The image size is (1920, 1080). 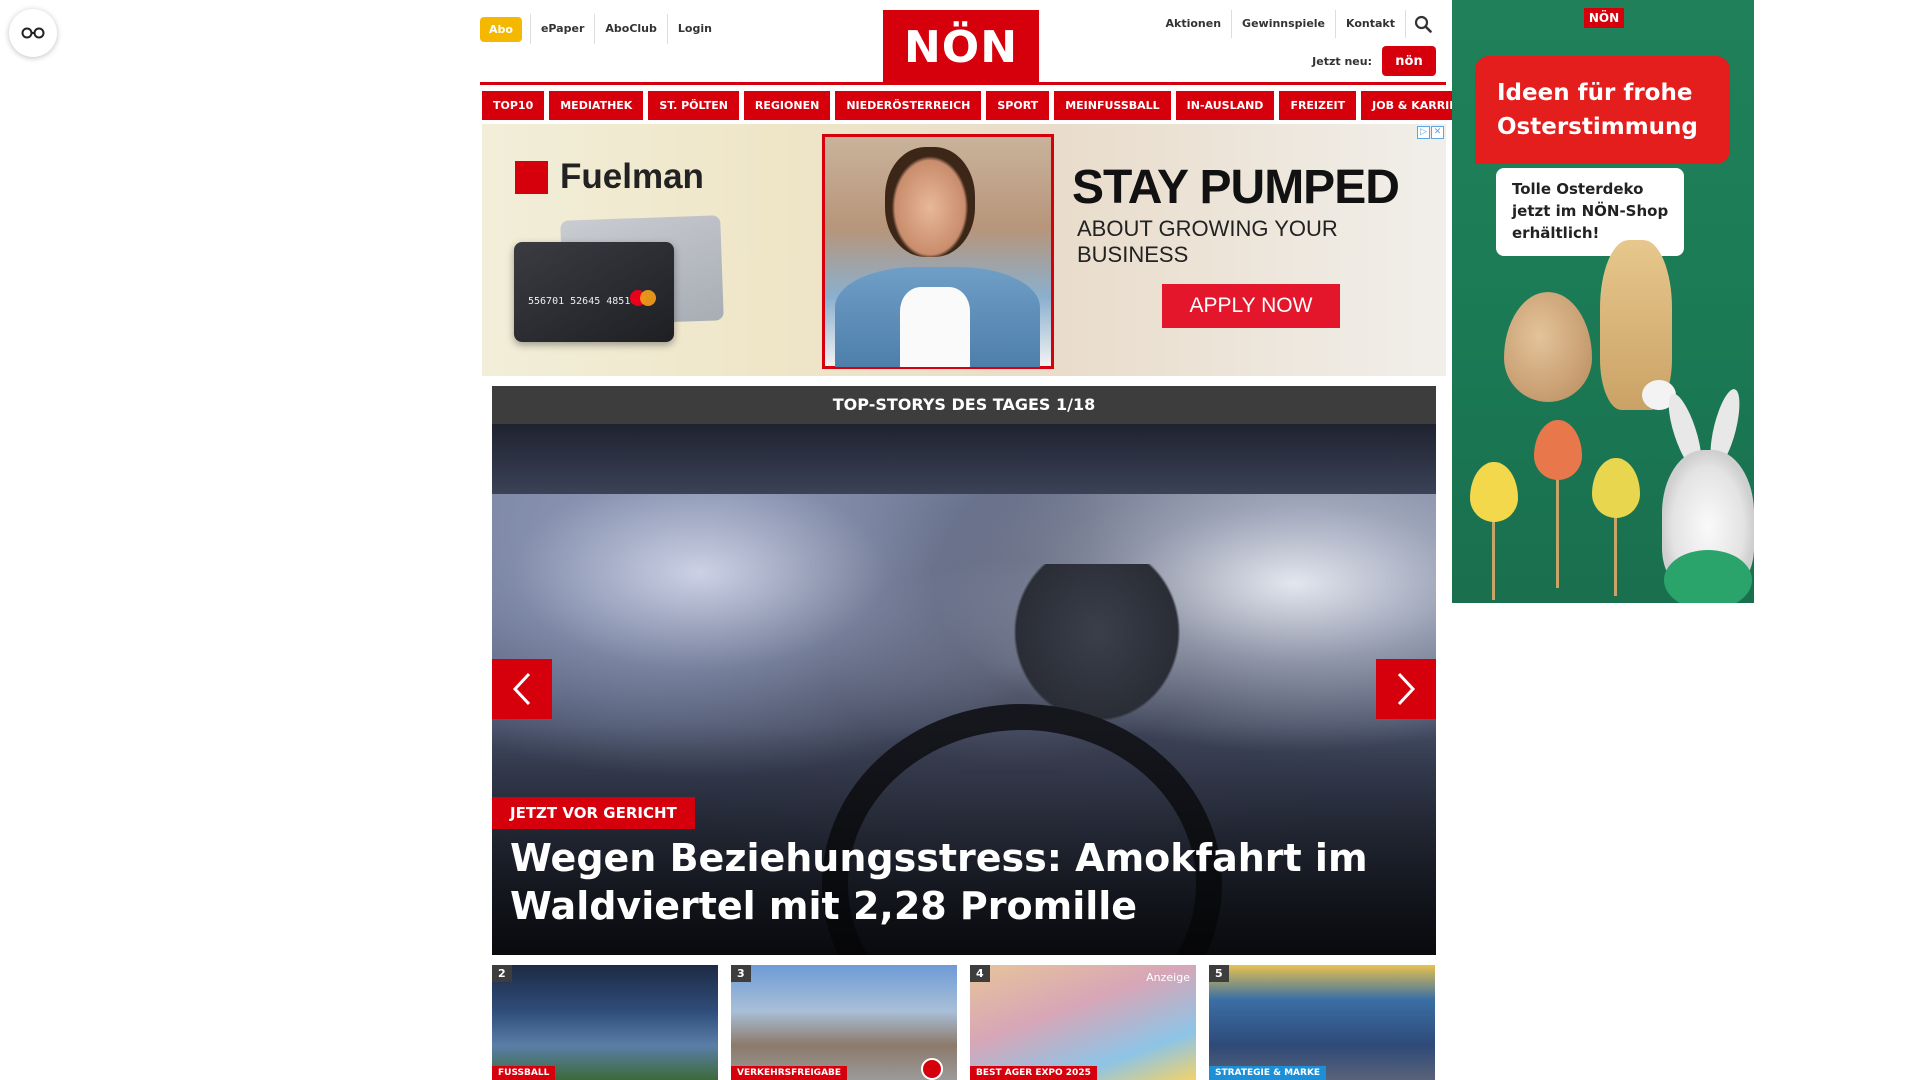 I want to click on nav-item-st-poelten: ST. PÖLTEN, so click(x=693, y=105).